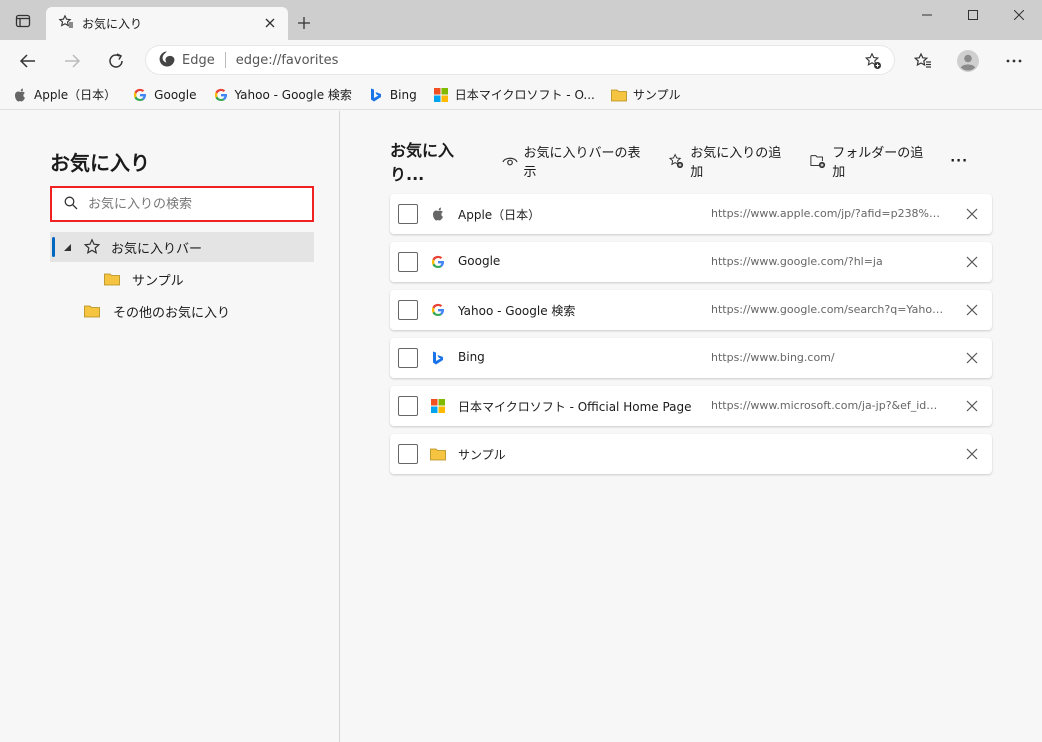 The height and width of the screenshot is (742, 1042). I want to click on favorites-hub-icon, so click(923, 61).